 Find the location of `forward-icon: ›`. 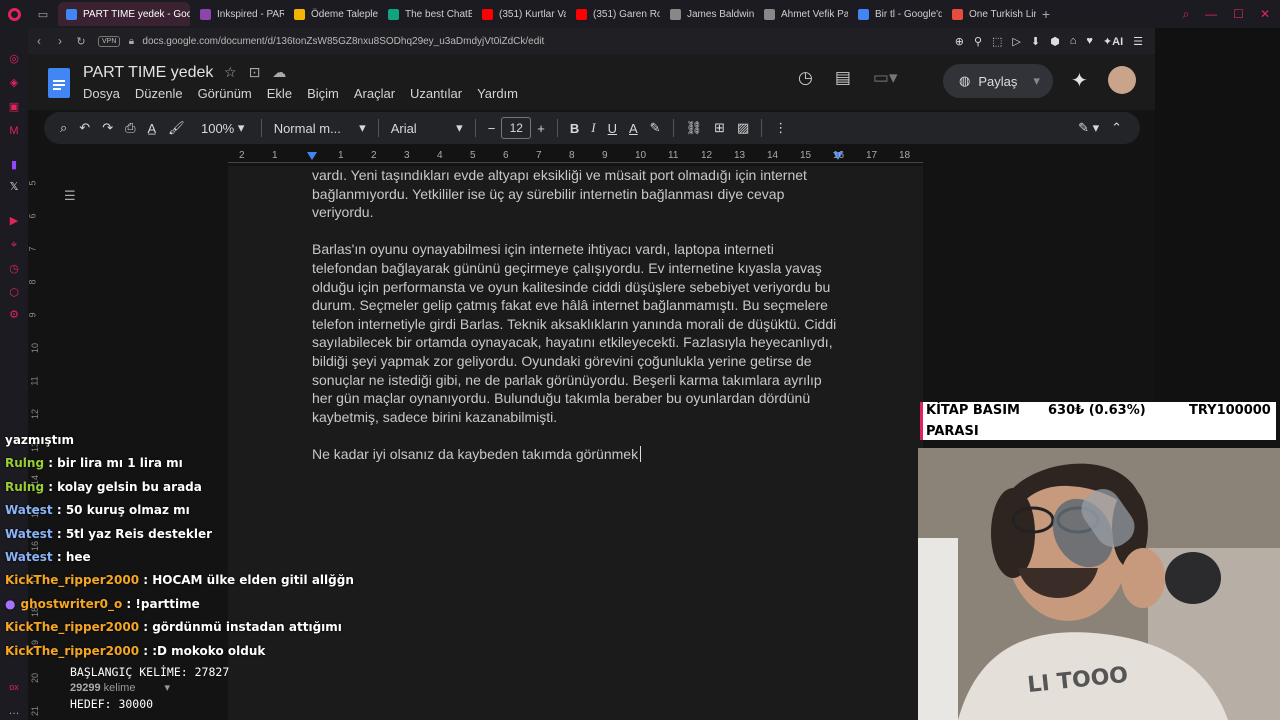

forward-icon: › is located at coordinates (60, 41).